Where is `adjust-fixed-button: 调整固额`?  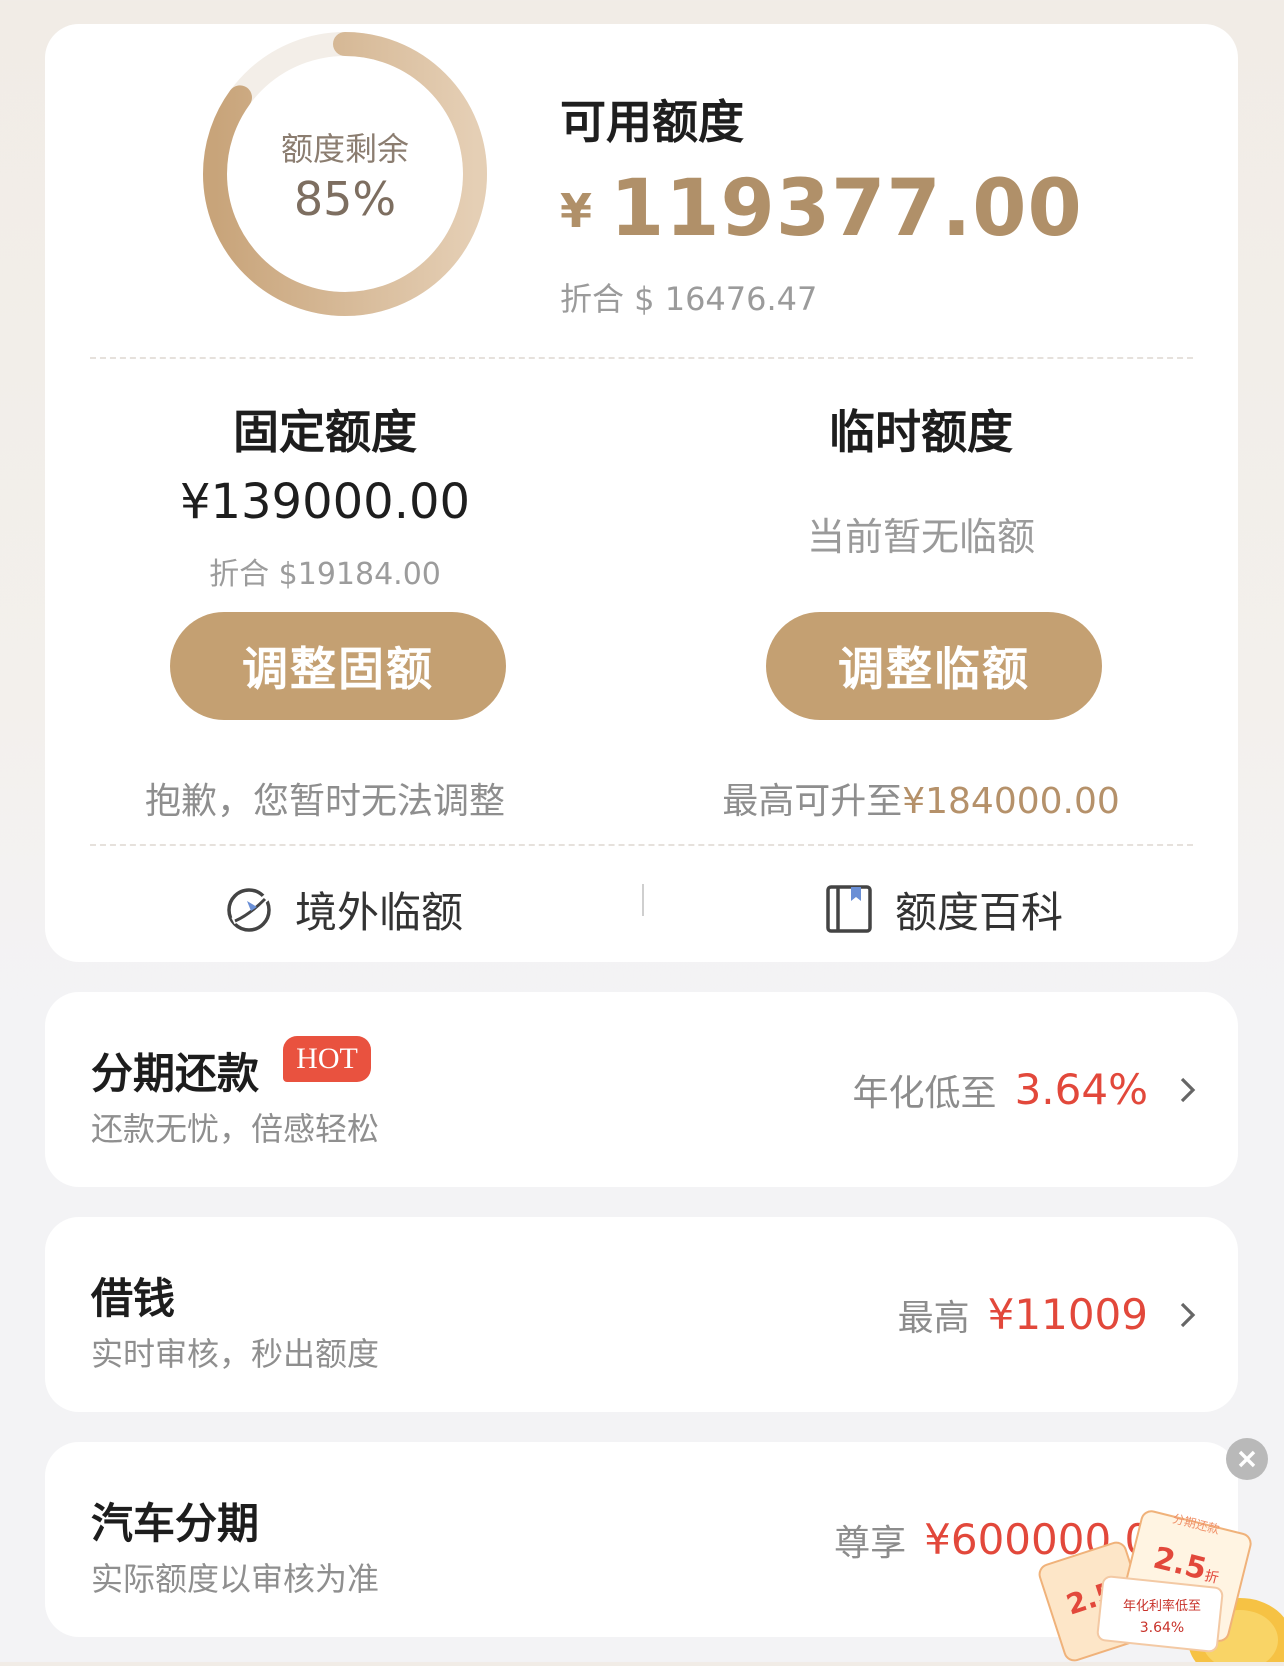 adjust-fixed-button: 调整固额 is located at coordinates (338, 666).